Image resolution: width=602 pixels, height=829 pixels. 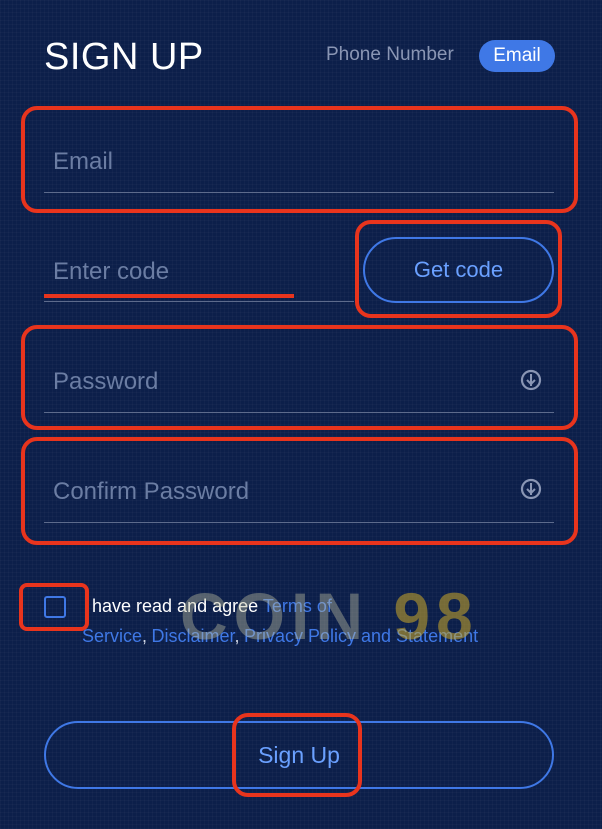 What do you see at coordinates (390, 55) in the screenshot?
I see `tab-phone-number: Phone Number` at bounding box center [390, 55].